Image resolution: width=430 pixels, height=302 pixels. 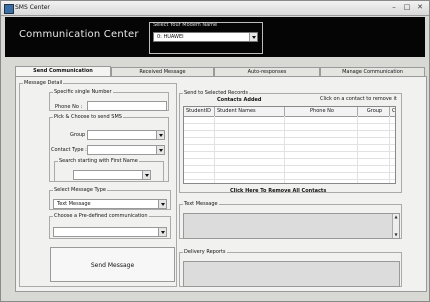 What do you see at coordinates (250, 111) in the screenshot?
I see `column-header: Student Names` at bounding box center [250, 111].